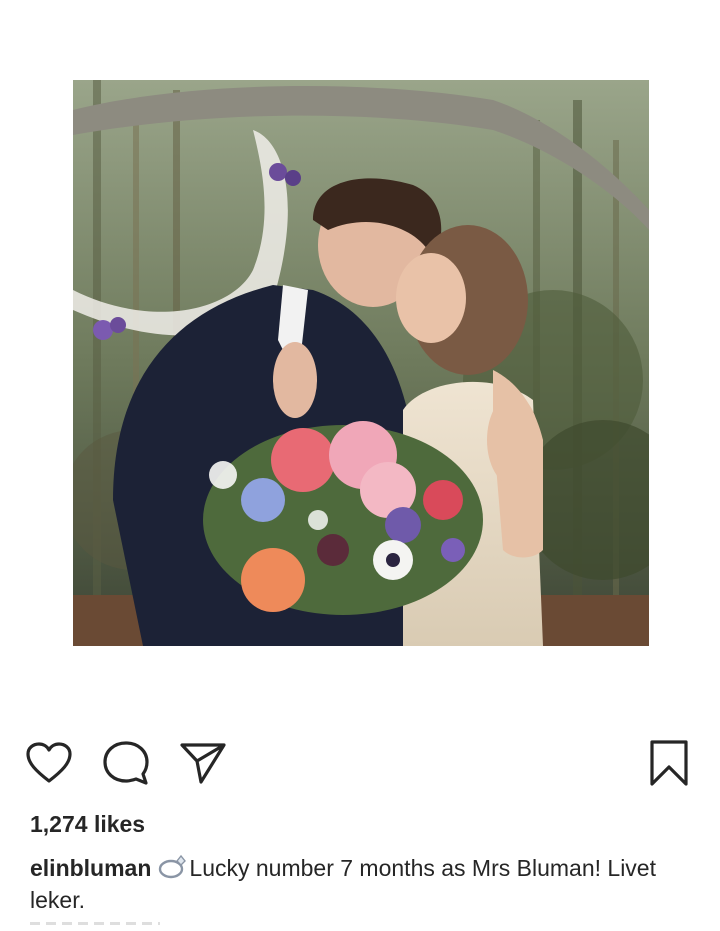 The height and width of the screenshot is (931, 720). What do you see at coordinates (126, 763) in the screenshot?
I see `comment-bubble-icon` at bounding box center [126, 763].